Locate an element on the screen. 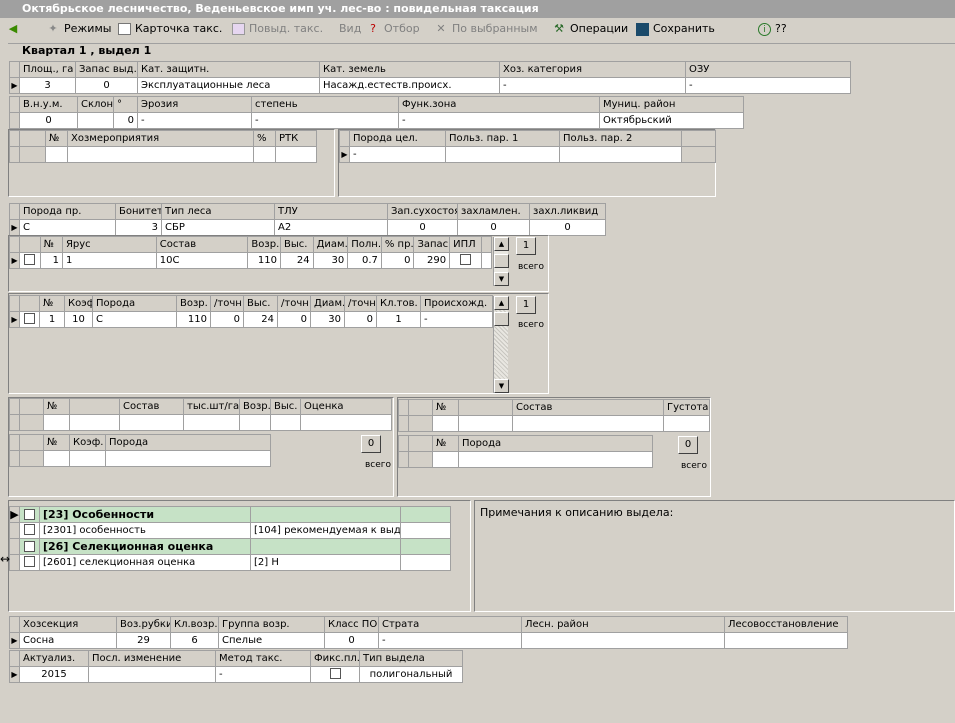  ipl-checkbox is located at coordinates (465, 260).